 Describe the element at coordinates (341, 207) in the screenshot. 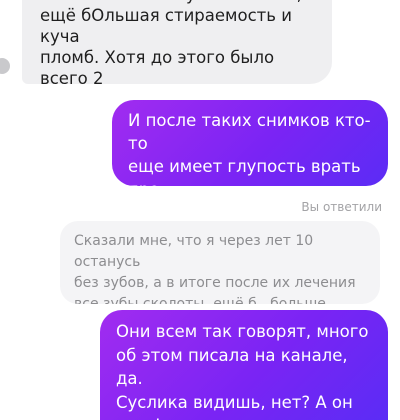

I see `reply-label: Вы ответили` at that location.